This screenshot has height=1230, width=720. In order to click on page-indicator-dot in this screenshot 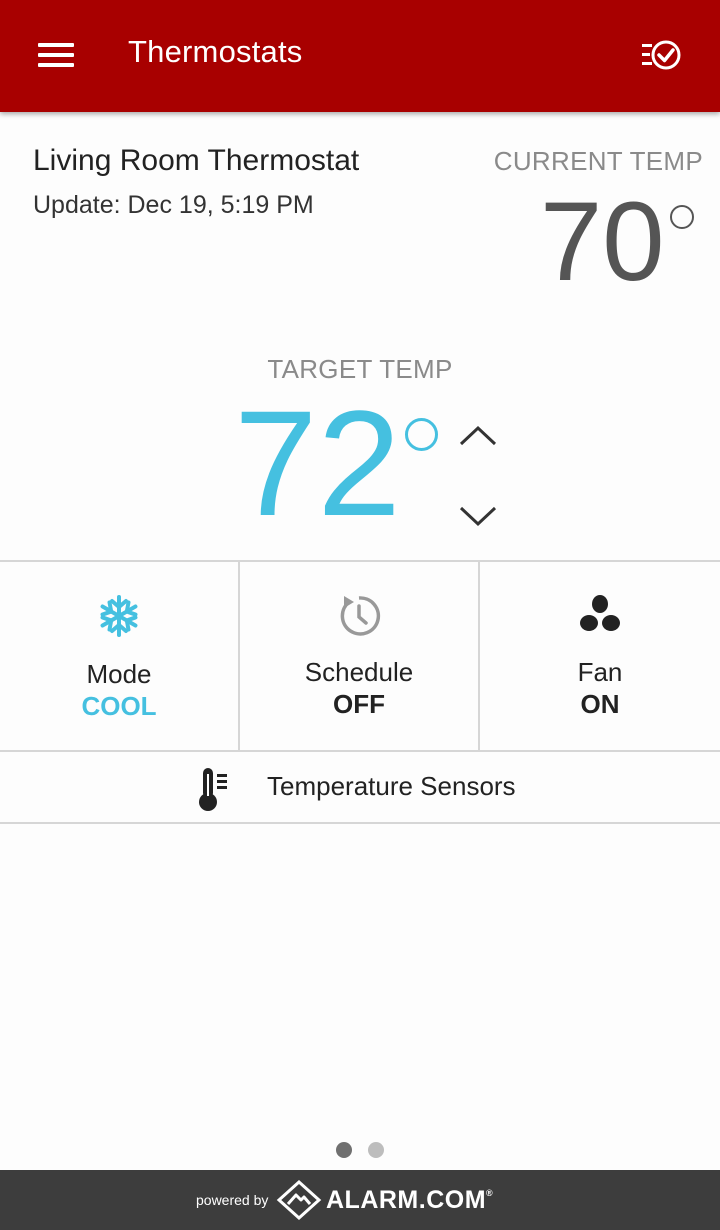, I will do `click(376, 1150)`.